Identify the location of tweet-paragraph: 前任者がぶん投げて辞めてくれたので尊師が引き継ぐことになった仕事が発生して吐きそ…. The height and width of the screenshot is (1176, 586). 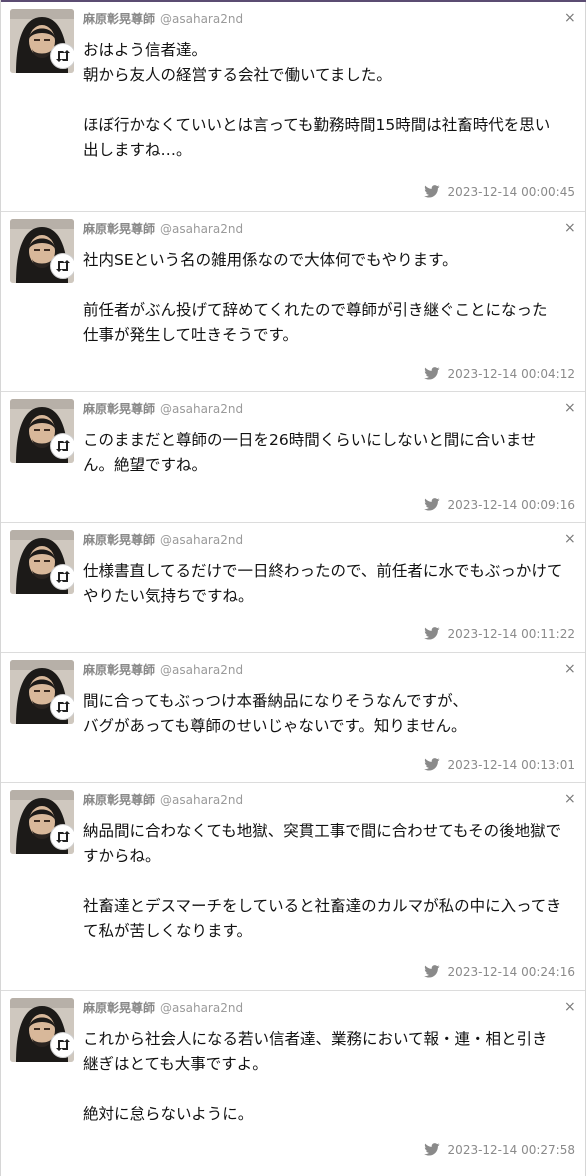
(315, 322).